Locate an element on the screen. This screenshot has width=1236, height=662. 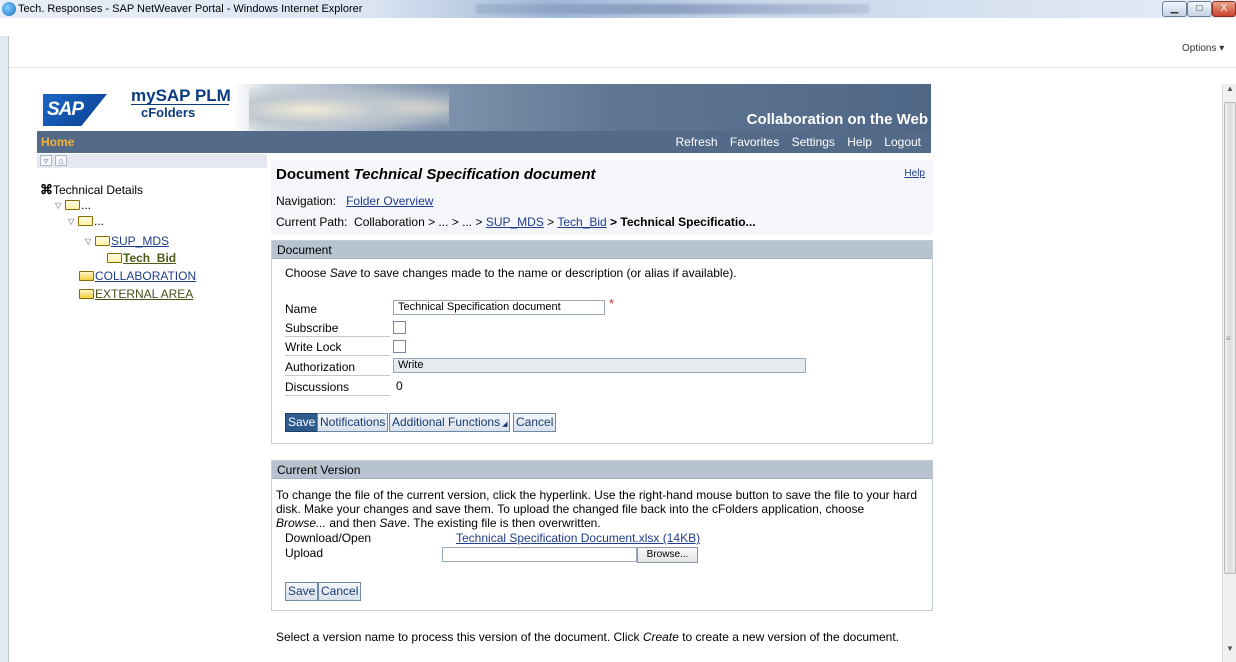
browser-toolbar is located at coordinates (618, 43).